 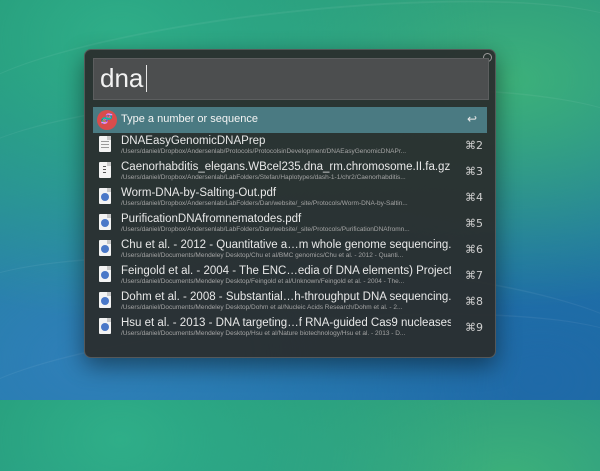 What do you see at coordinates (474, 301) in the screenshot?
I see `shortcut-key: ⌘8` at bounding box center [474, 301].